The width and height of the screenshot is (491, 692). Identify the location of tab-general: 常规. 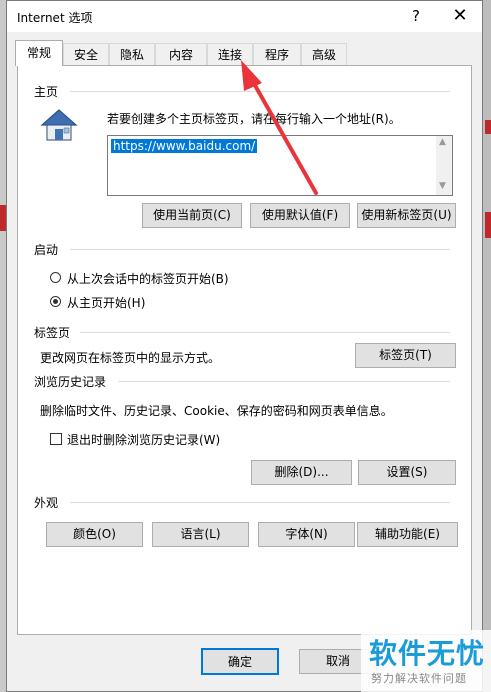
(39, 53).